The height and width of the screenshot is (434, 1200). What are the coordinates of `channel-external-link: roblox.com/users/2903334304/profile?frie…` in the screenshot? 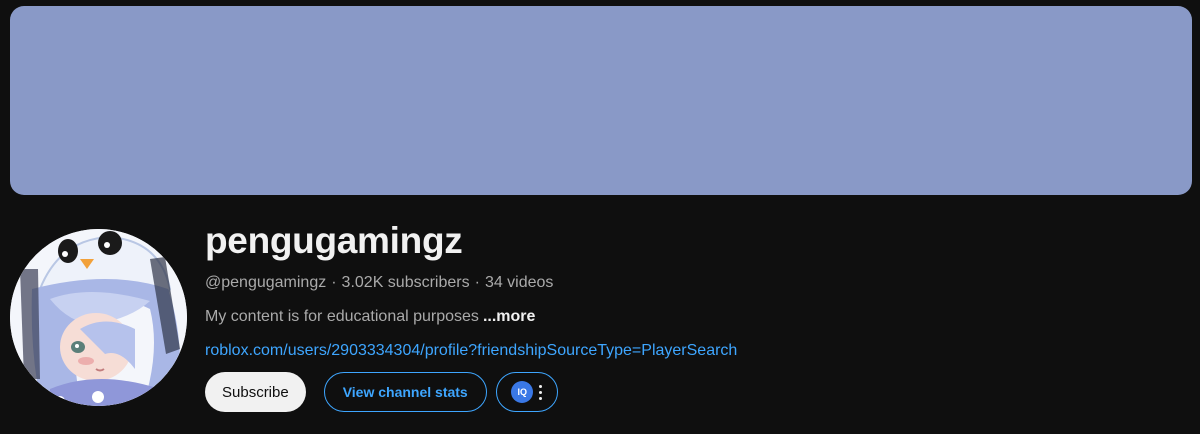 It's located at (695, 351).